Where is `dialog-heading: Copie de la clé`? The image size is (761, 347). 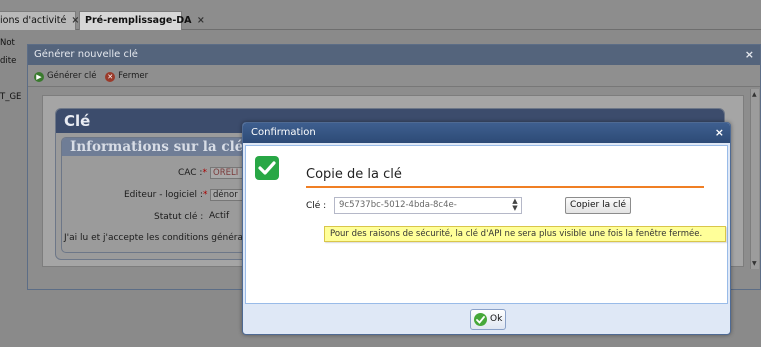 dialog-heading: Copie de la clé is located at coordinates (354, 174).